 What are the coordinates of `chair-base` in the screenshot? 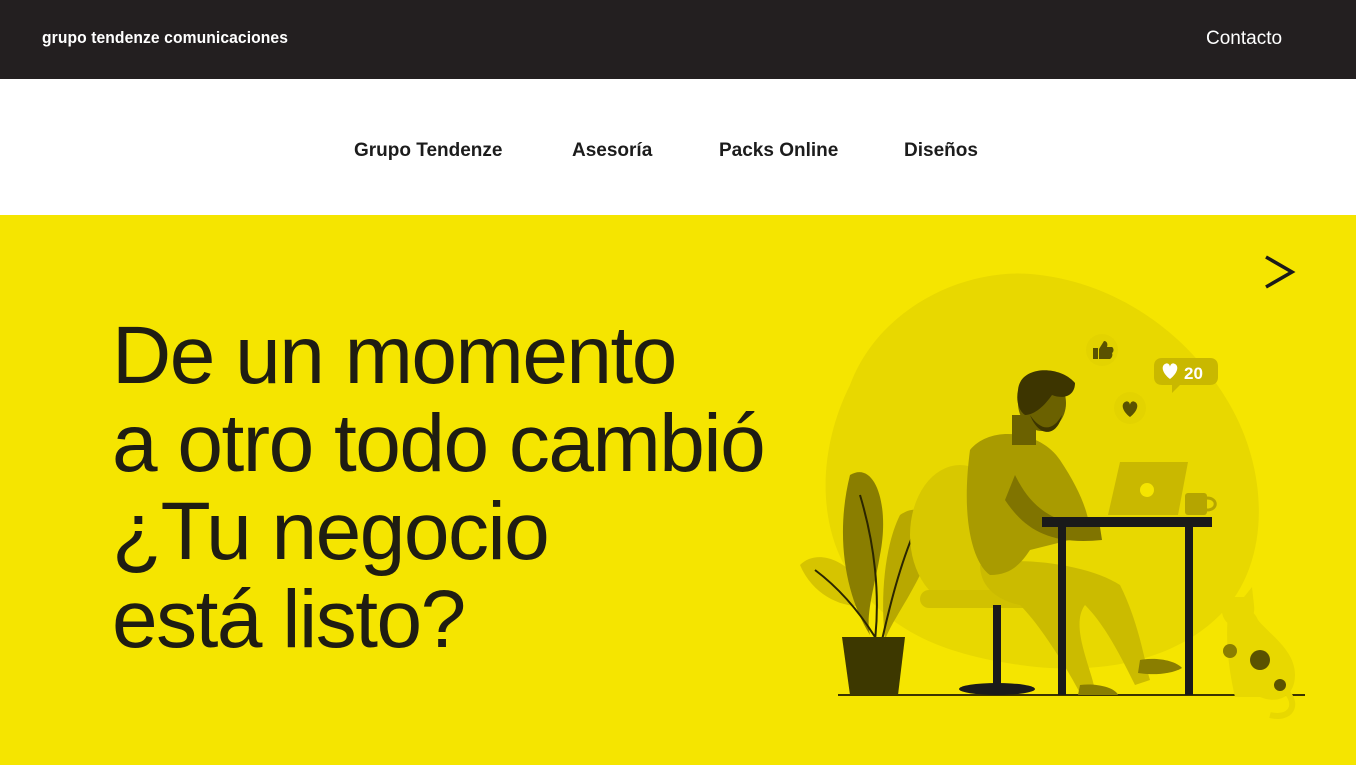 It's located at (997, 689).